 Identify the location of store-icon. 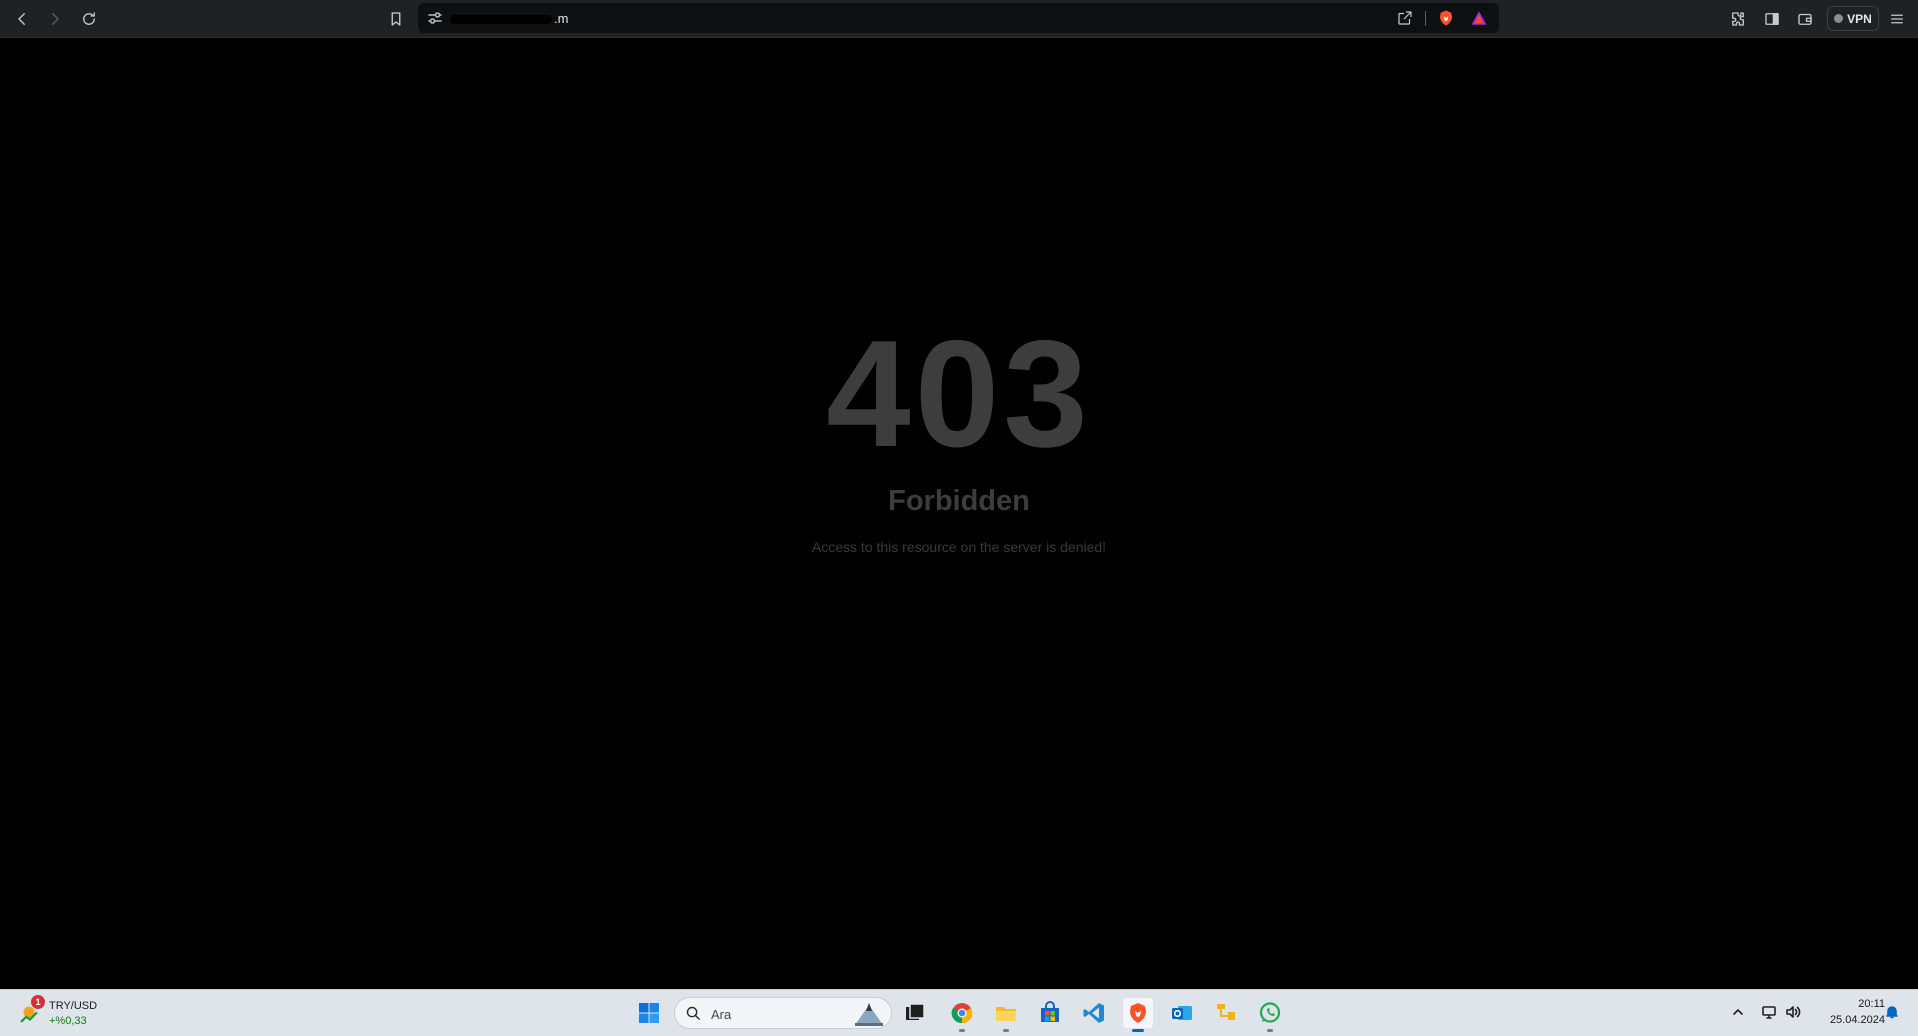
(1050, 1011).